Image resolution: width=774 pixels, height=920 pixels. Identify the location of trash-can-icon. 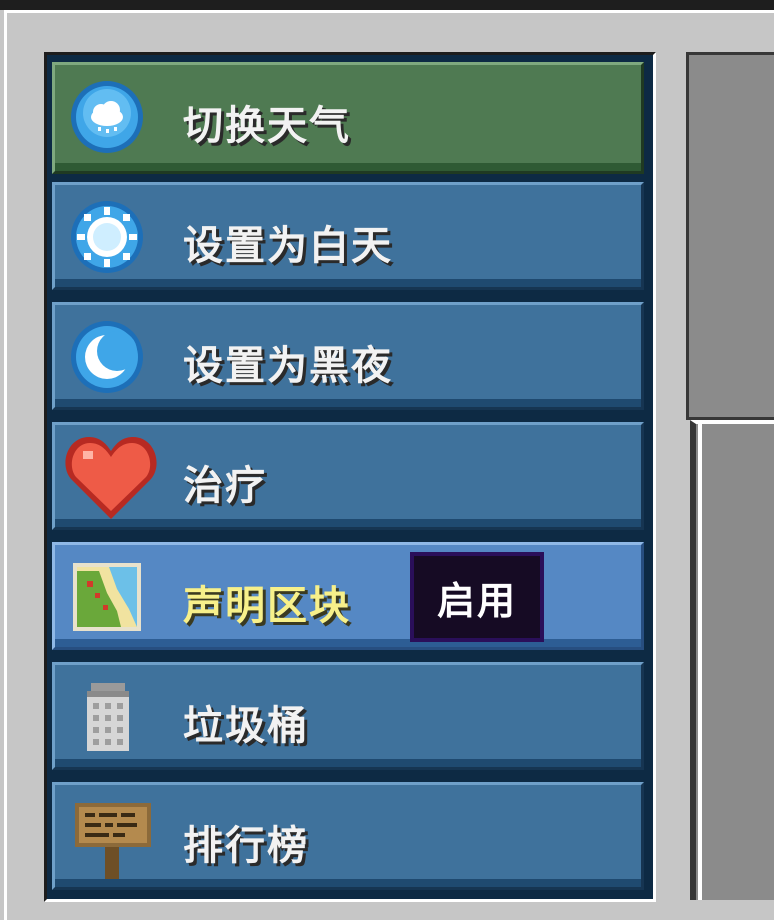
(108, 717).